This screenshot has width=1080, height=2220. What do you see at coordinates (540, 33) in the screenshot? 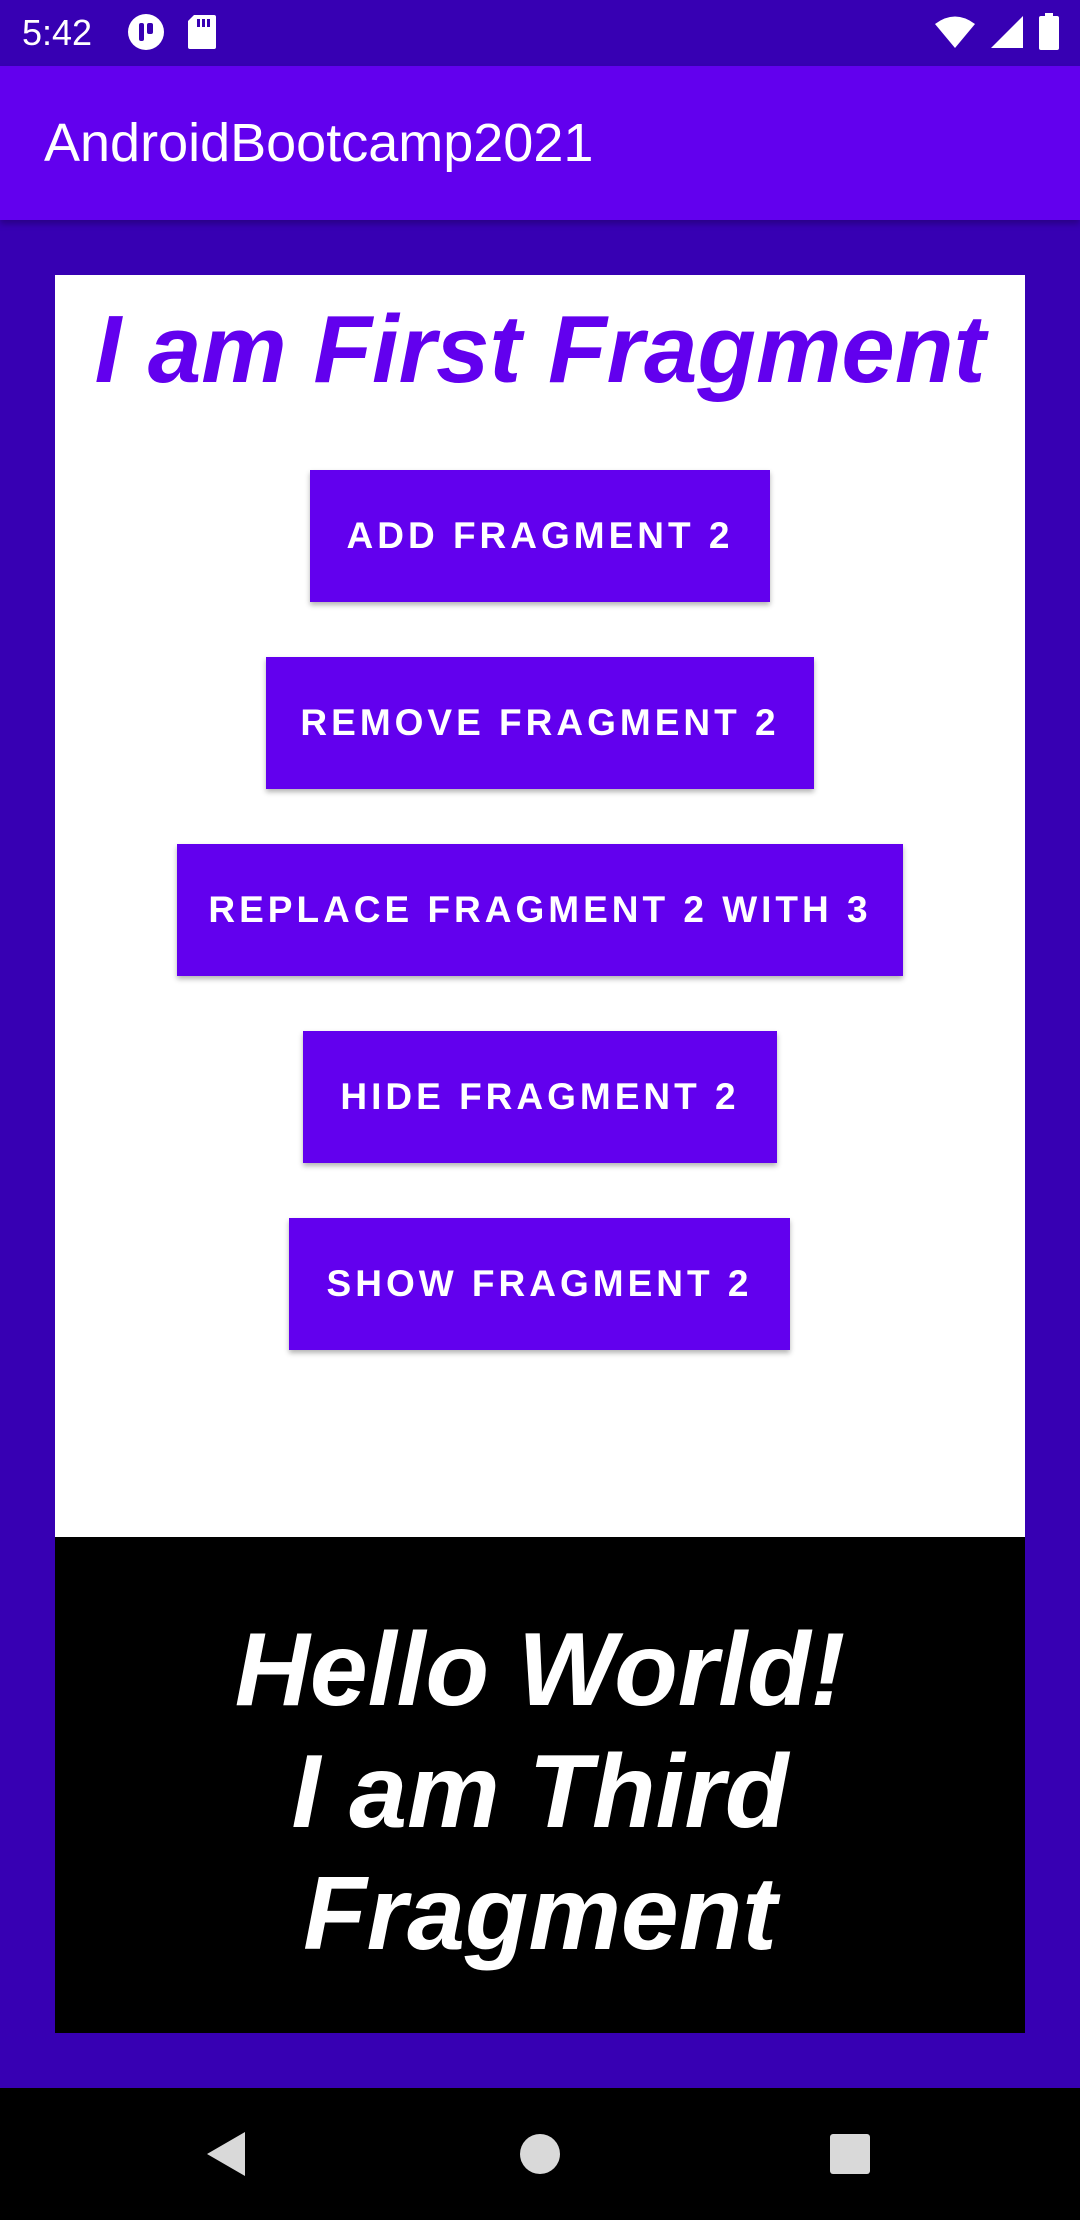
I see `status-bar: 5:42` at bounding box center [540, 33].